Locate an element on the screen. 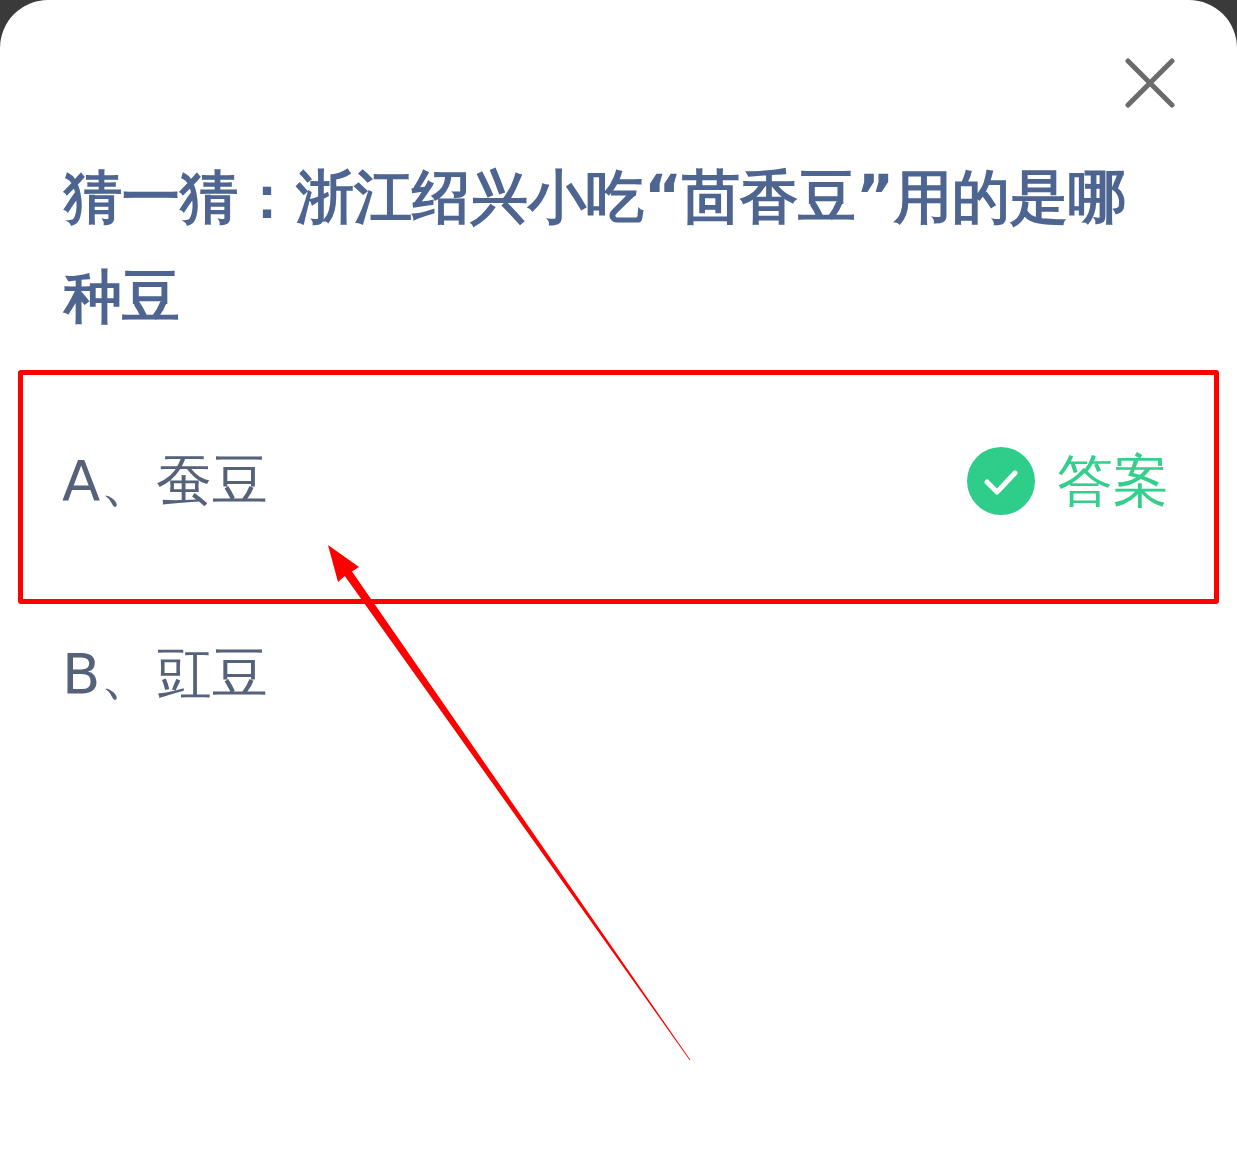 This screenshot has height=1172, width=1237. question-title: 猜一猜：浙江绍兴小吃“茴香豆”用的是哪种豆 is located at coordinates (596, 247).